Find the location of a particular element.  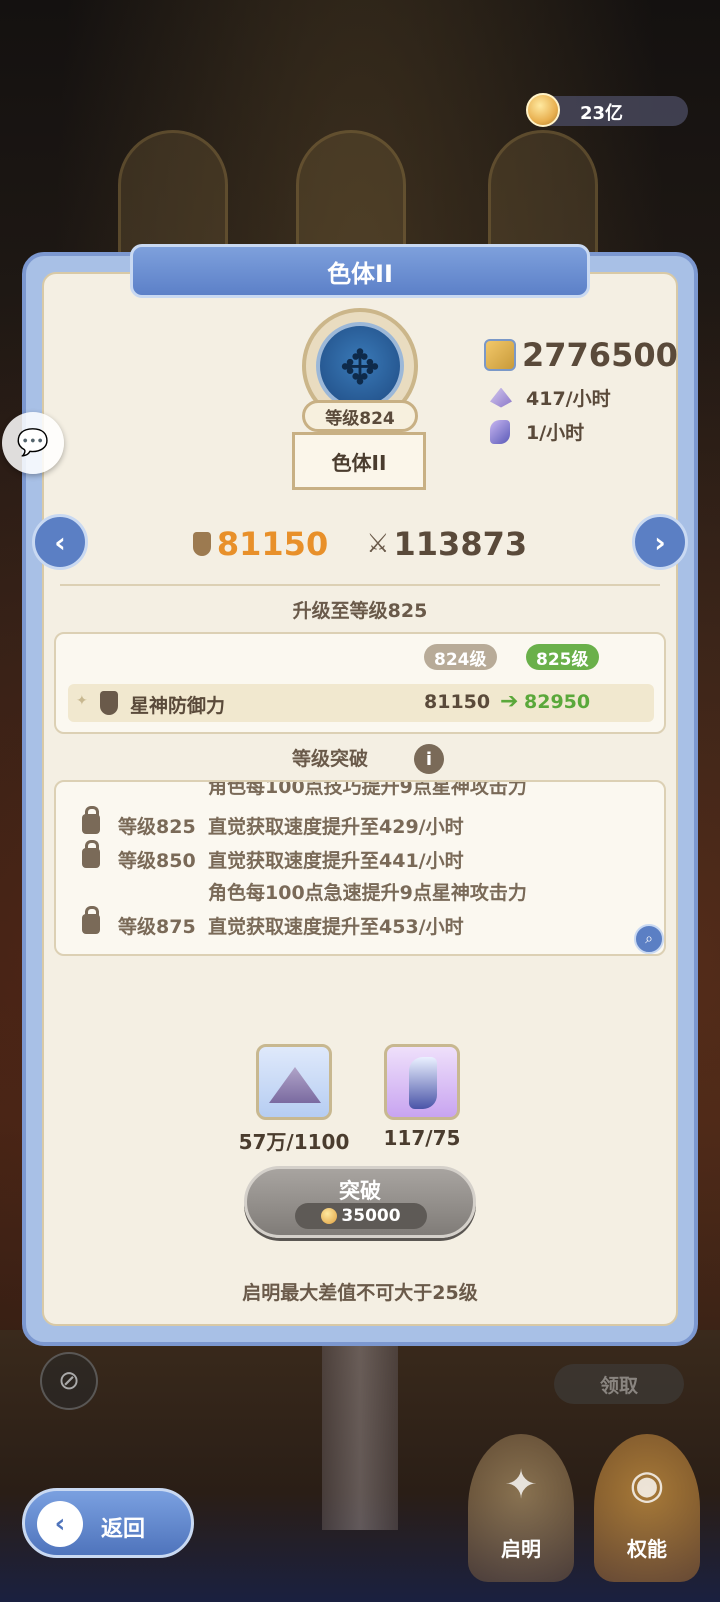

back-arrow-icon: ‹ is located at coordinates (60, 1524).